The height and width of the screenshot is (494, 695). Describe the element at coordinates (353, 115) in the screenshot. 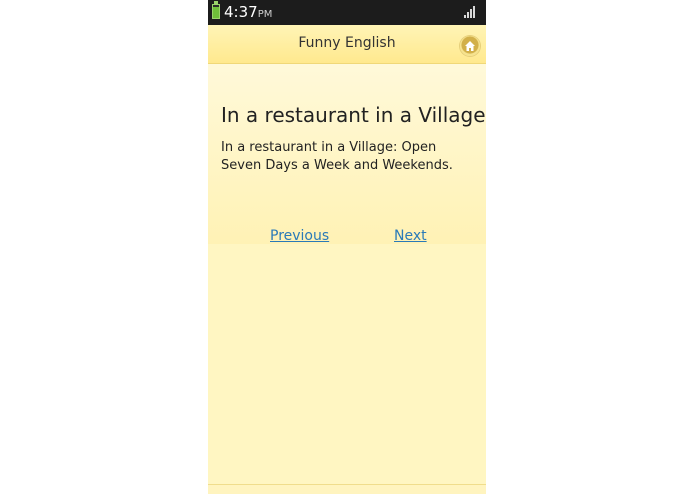

I see `article-title: In a restaurant in a Village` at that location.